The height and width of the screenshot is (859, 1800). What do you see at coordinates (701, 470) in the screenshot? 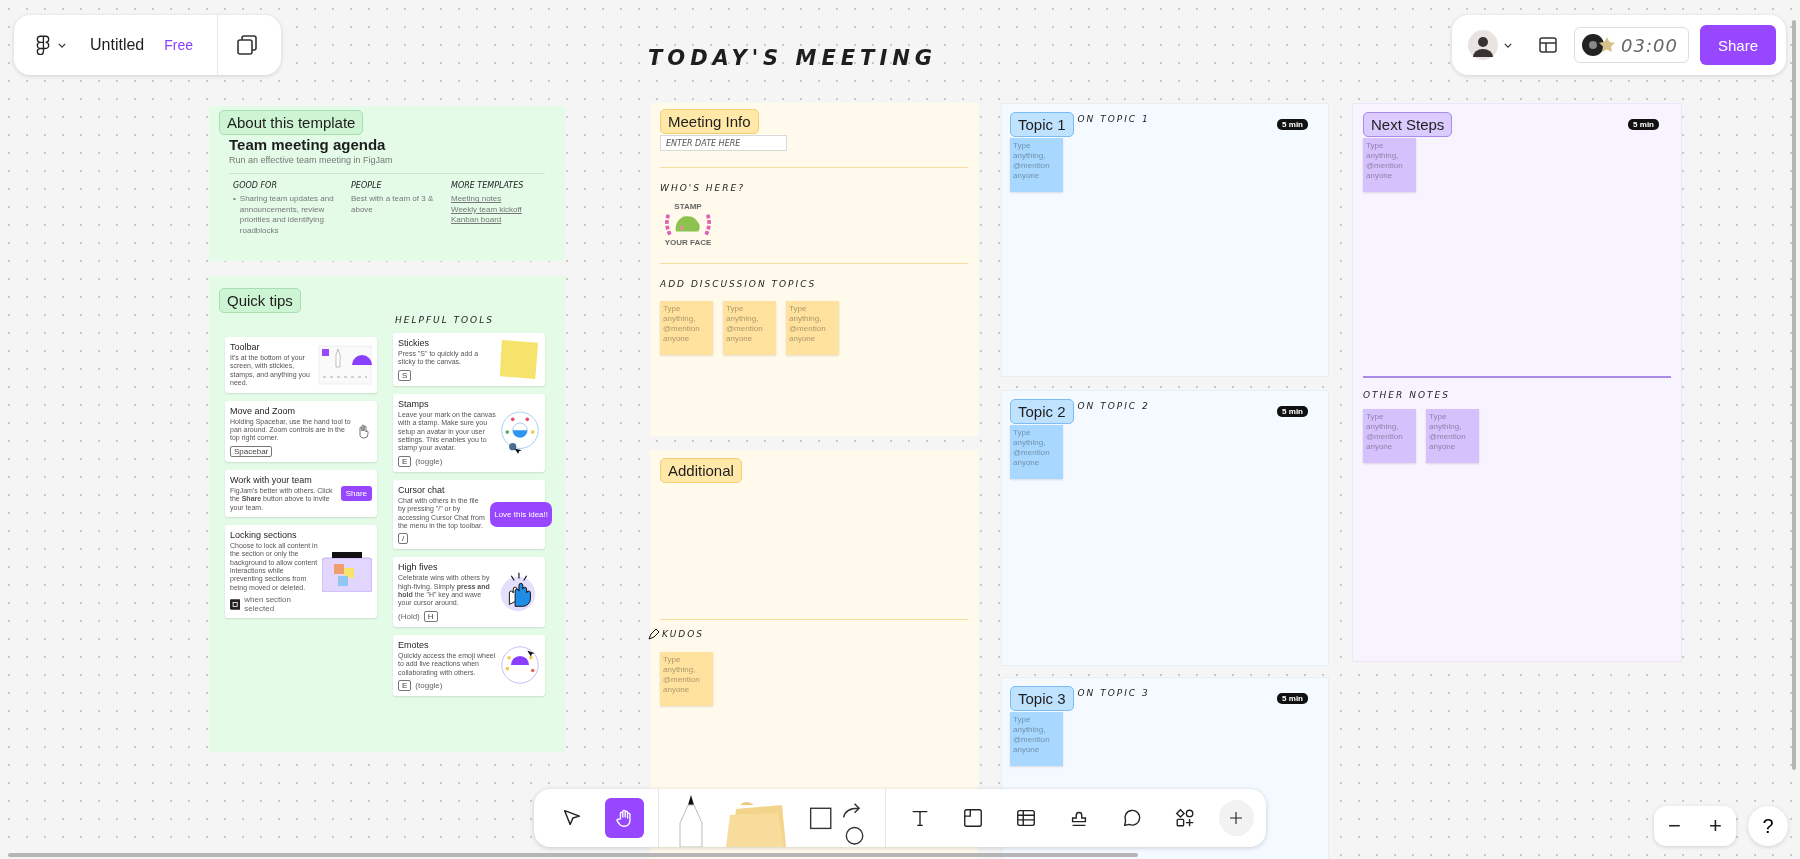
I see `section-label: Additional` at bounding box center [701, 470].